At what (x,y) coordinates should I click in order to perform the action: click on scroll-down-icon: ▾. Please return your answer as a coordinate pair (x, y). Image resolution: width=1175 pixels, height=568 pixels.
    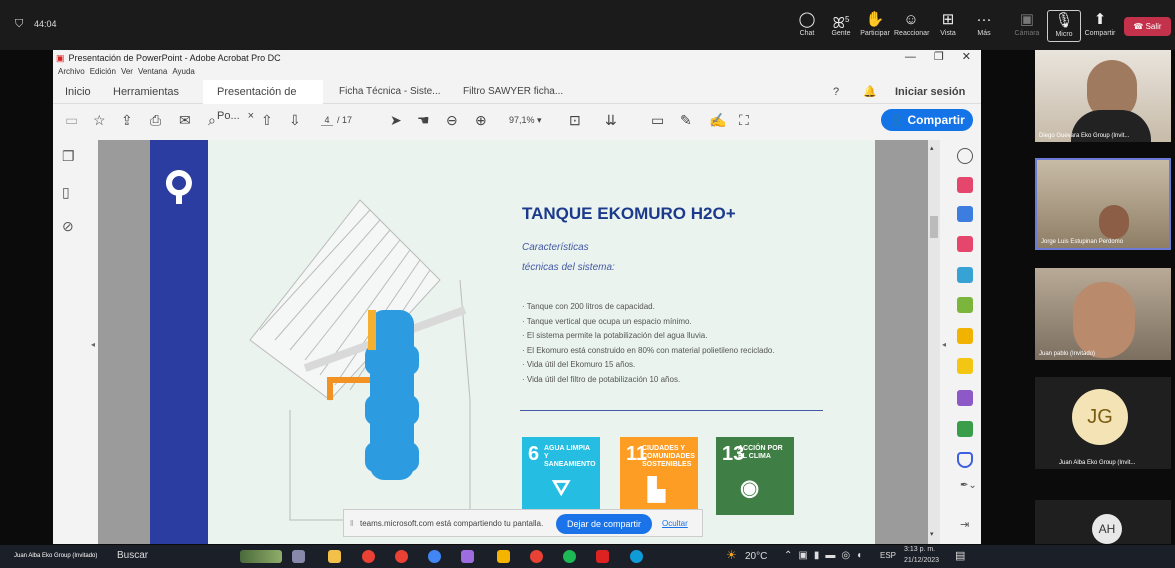
    Looking at the image, I should click on (932, 534).